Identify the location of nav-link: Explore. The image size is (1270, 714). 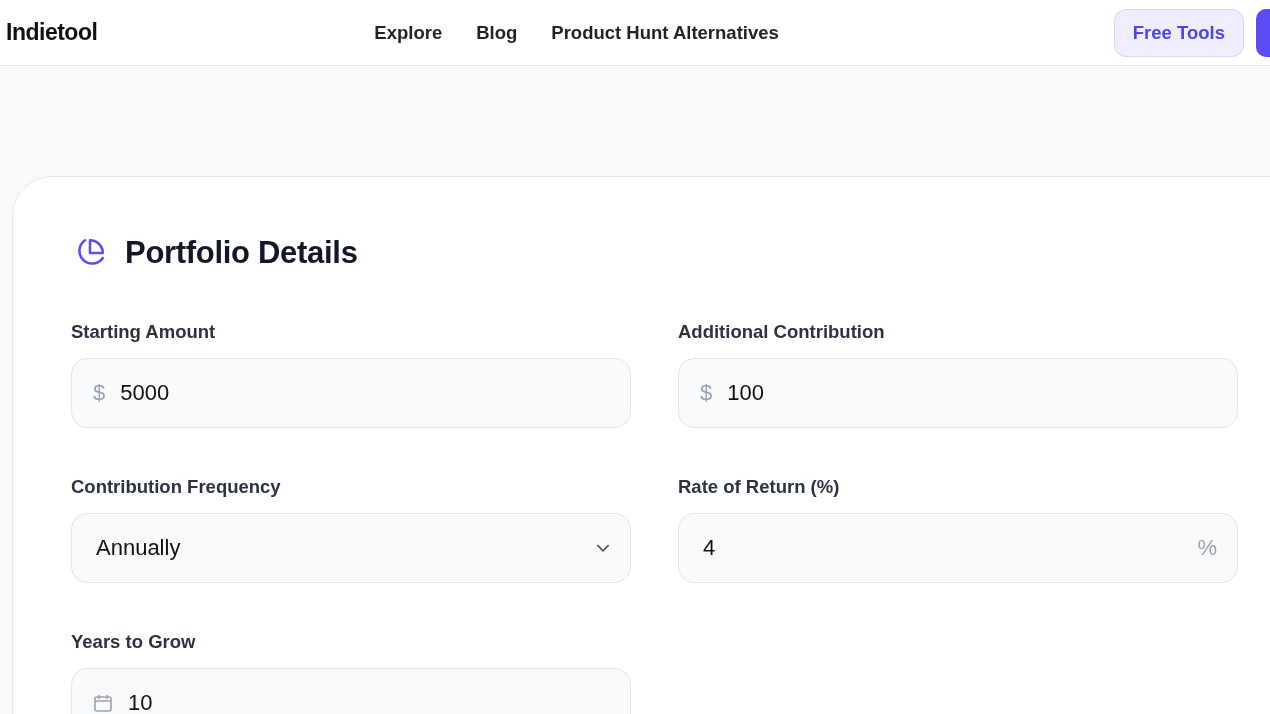
(408, 32).